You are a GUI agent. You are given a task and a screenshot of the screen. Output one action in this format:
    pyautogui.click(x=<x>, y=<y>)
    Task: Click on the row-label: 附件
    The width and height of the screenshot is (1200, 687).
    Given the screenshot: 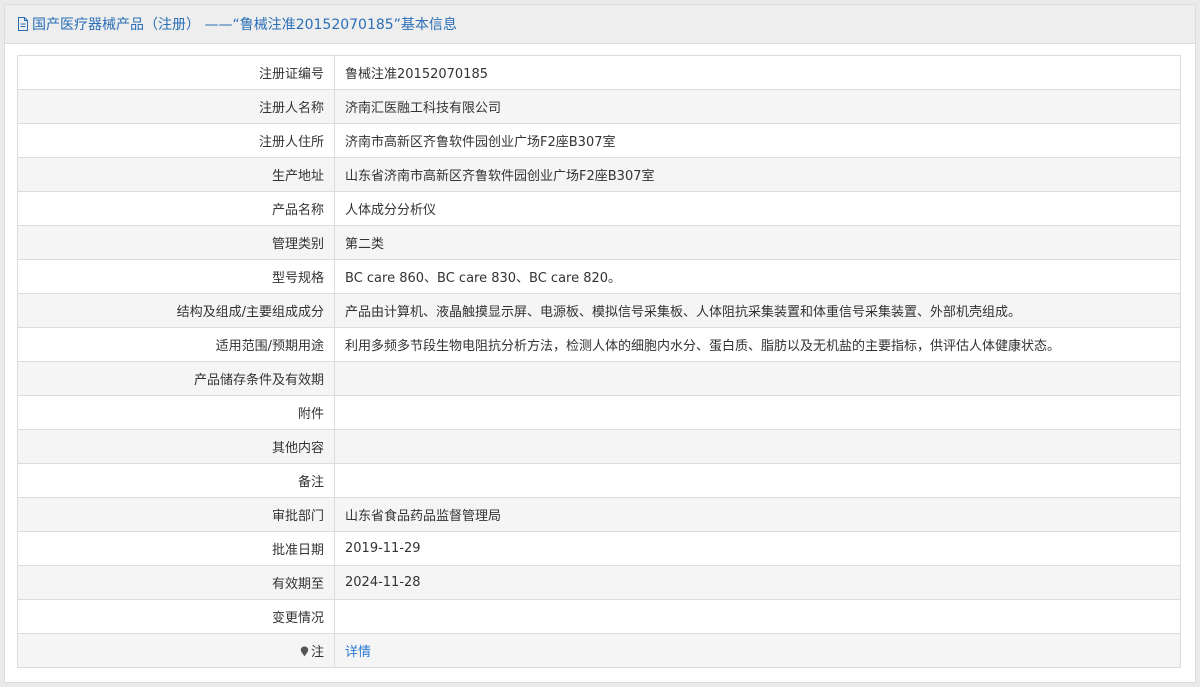 What is the action you would take?
    pyautogui.click(x=176, y=412)
    